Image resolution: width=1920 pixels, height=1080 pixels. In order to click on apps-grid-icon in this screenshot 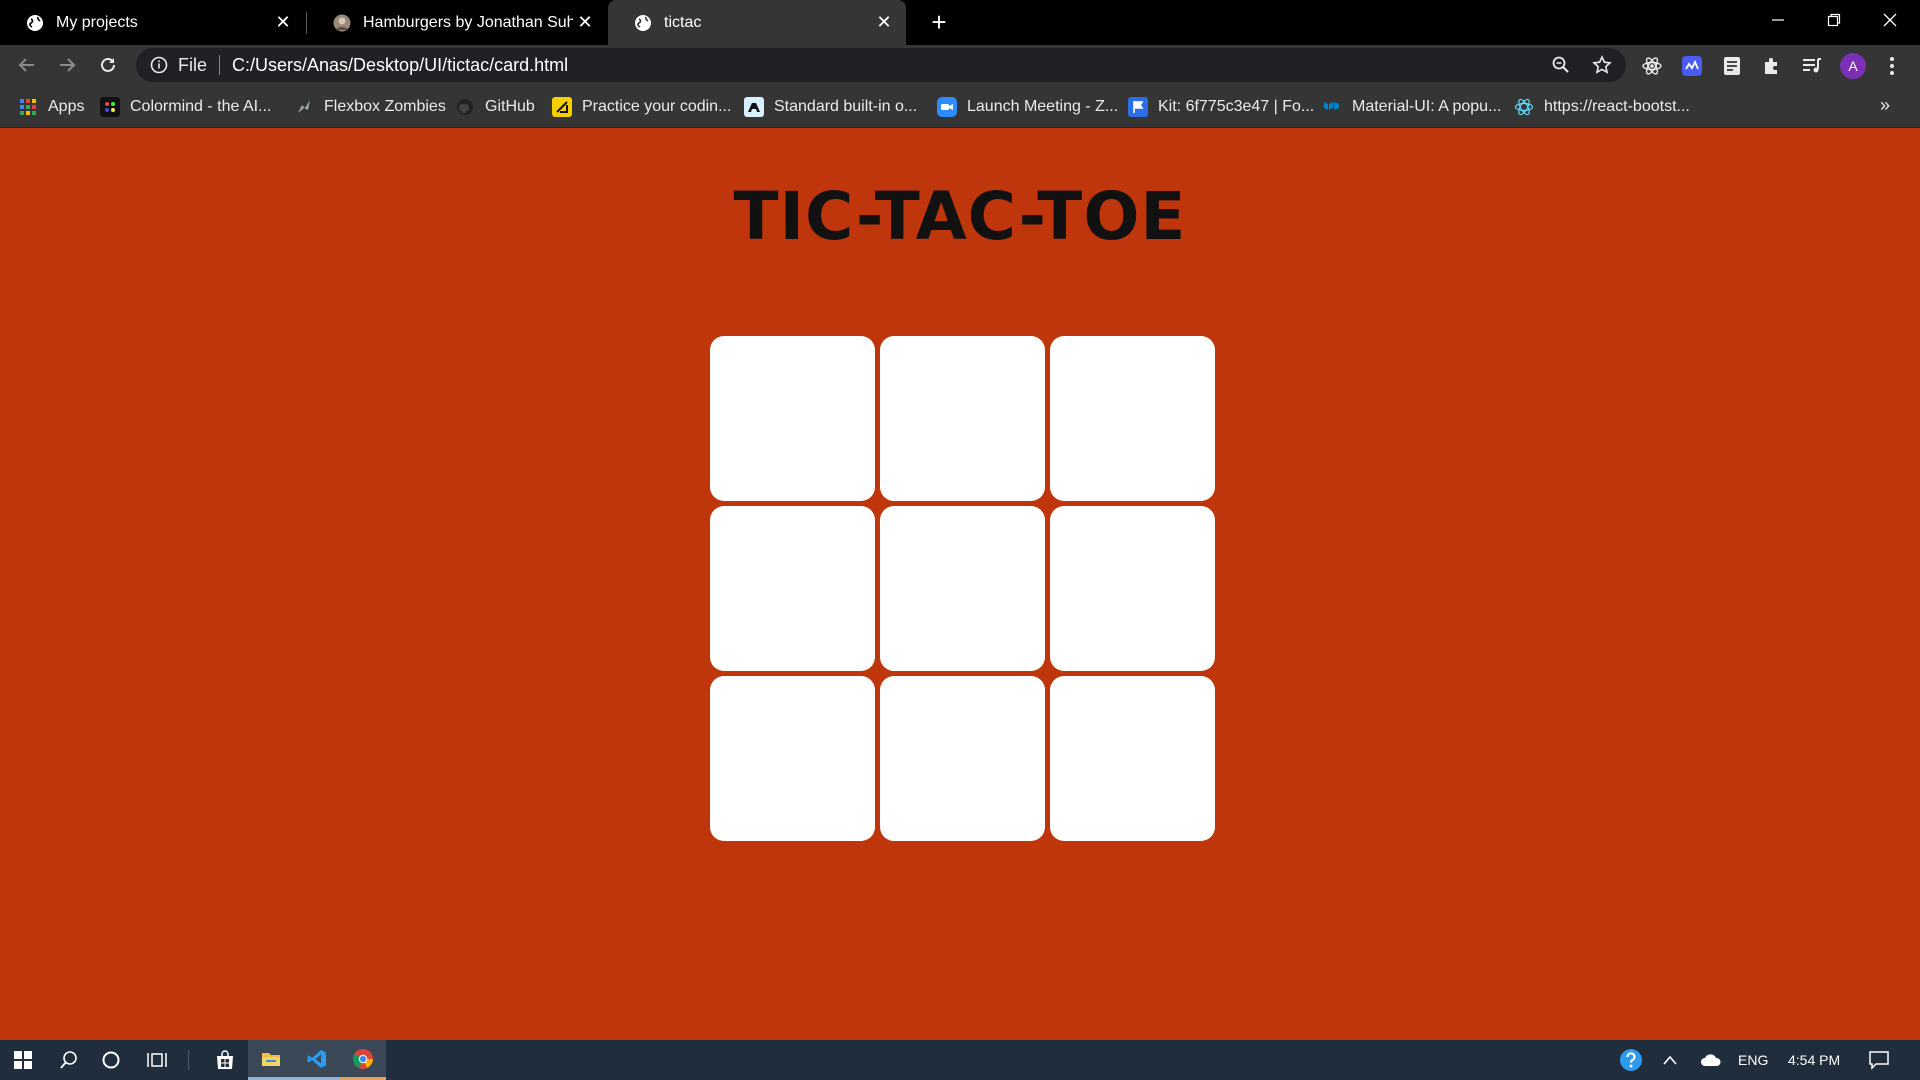, I will do `click(28, 107)`.